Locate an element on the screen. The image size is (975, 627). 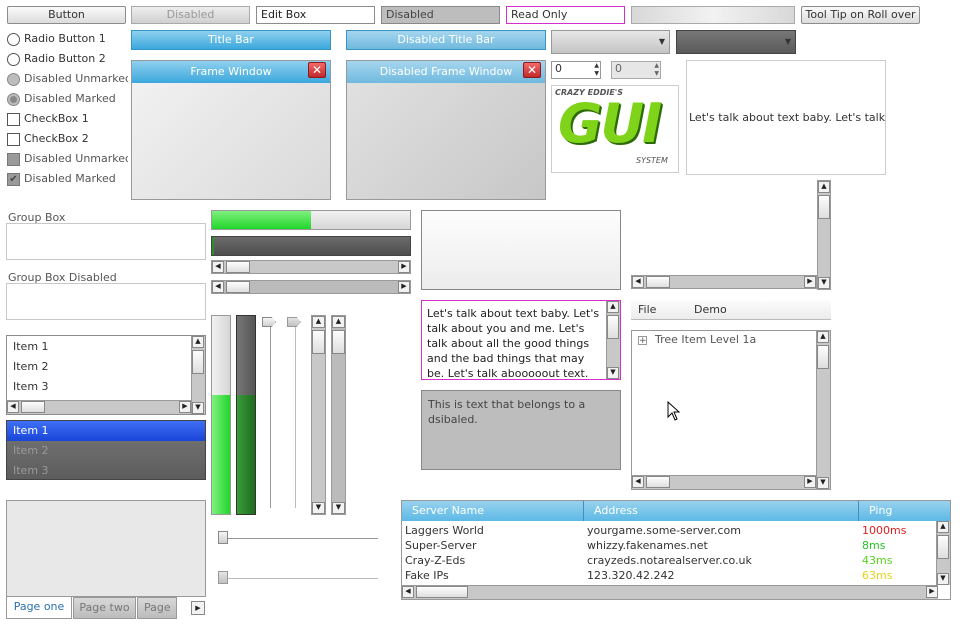
list-item: Item 3 is located at coordinates (106, 387).